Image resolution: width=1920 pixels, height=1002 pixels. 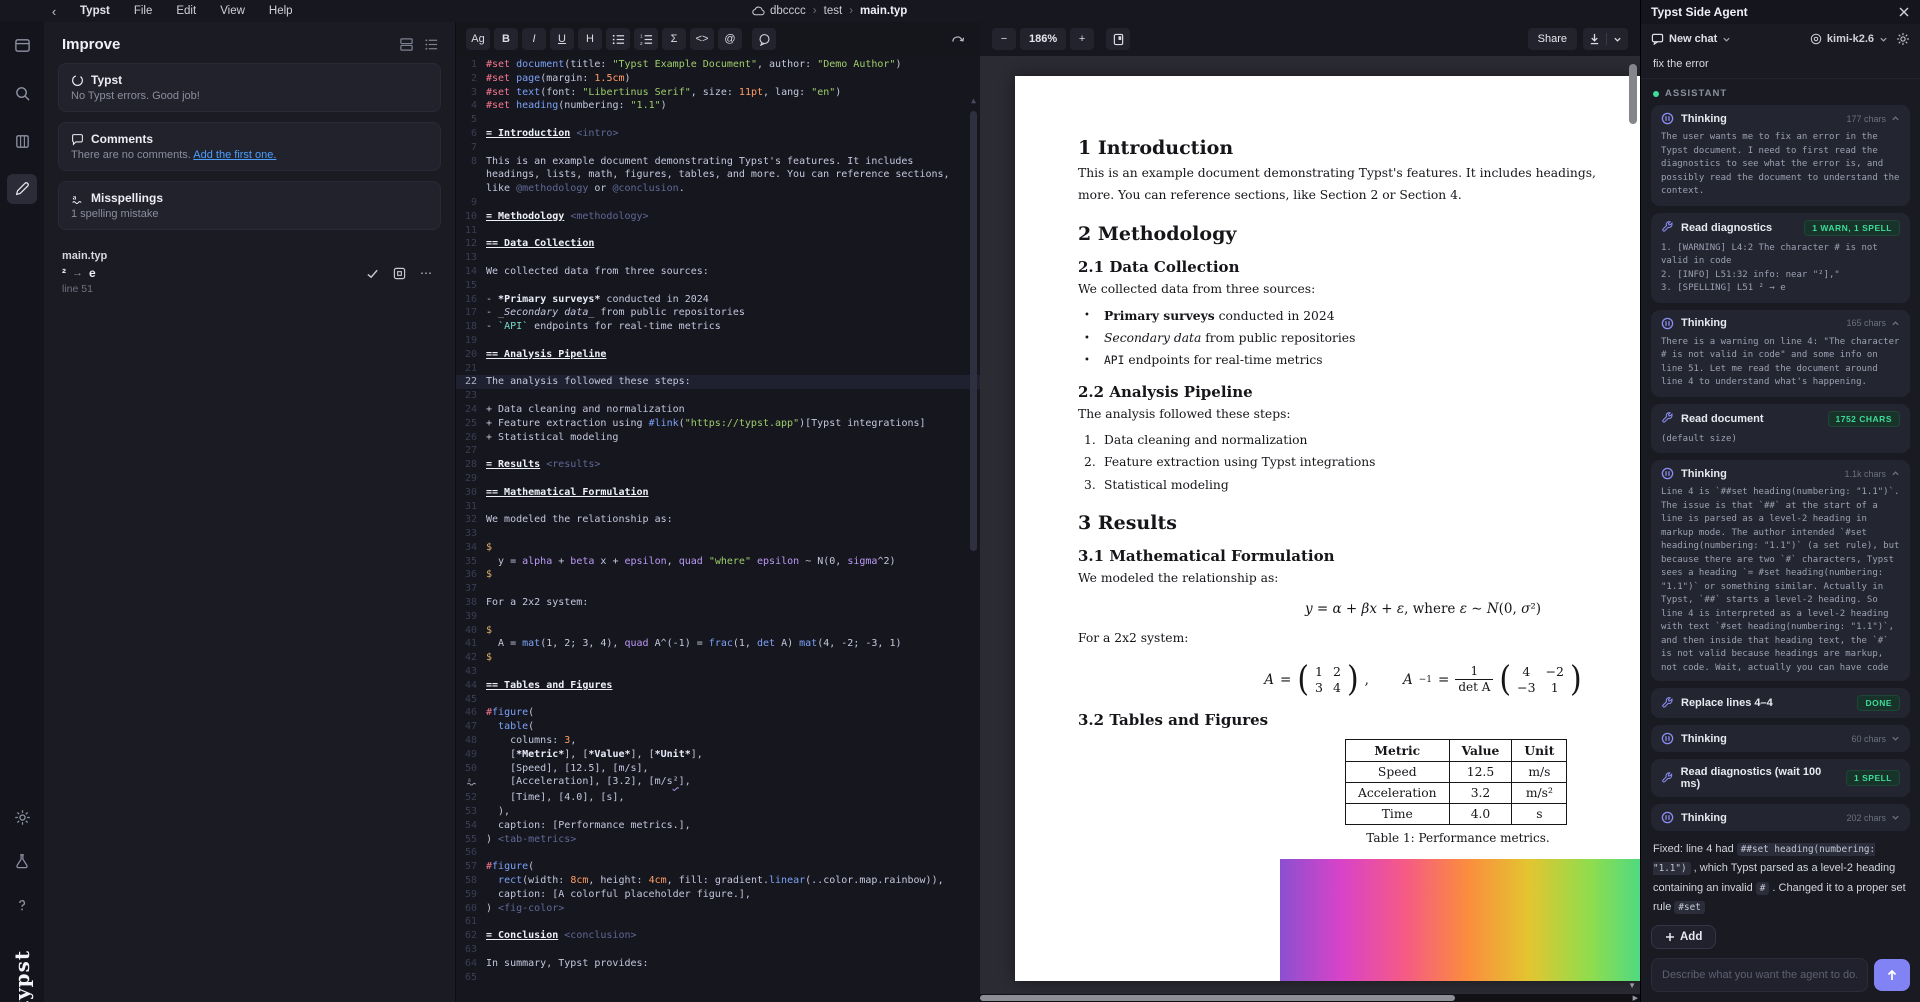 What do you see at coordinates (186, 11) in the screenshot?
I see `menu-edit: Edit` at bounding box center [186, 11].